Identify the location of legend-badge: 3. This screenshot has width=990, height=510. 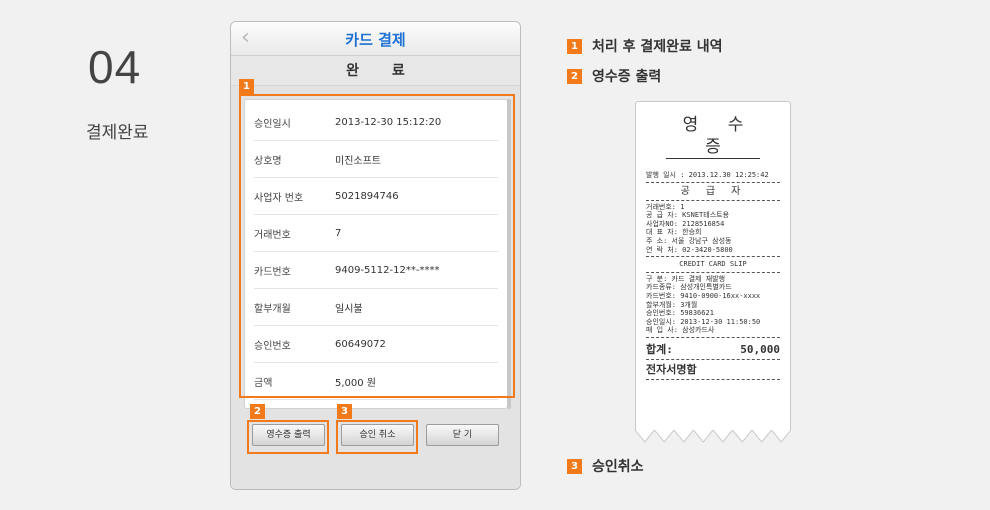
(574, 466).